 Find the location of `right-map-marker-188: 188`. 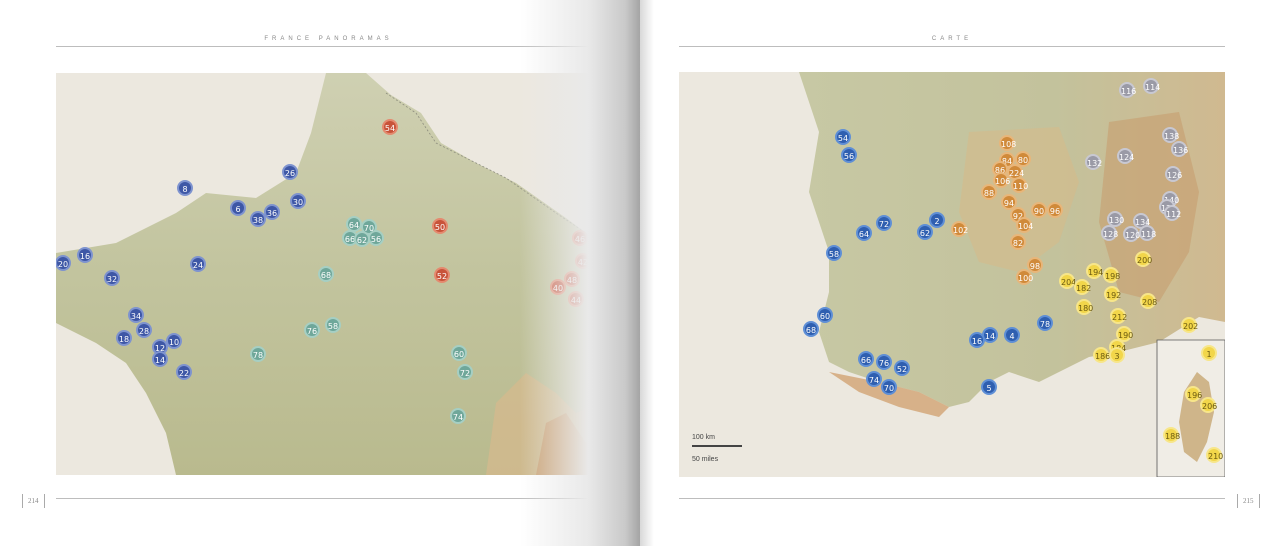

right-map-marker-188: 188 is located at coordinates (1171, 435).